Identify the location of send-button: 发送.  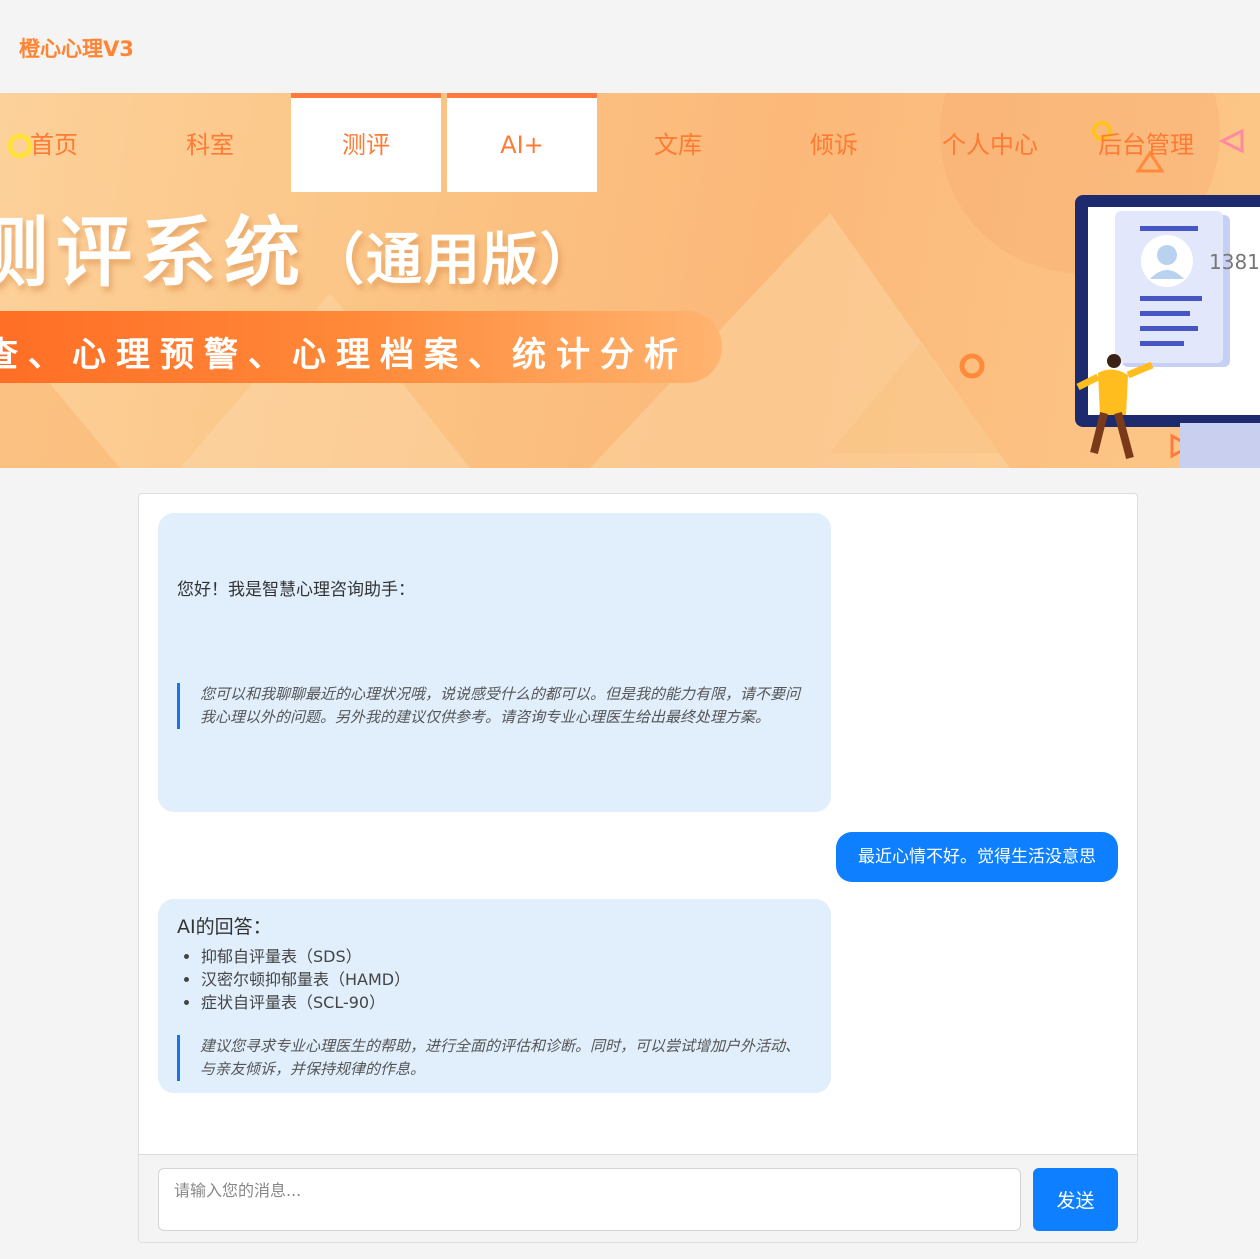
(1075, 1199).